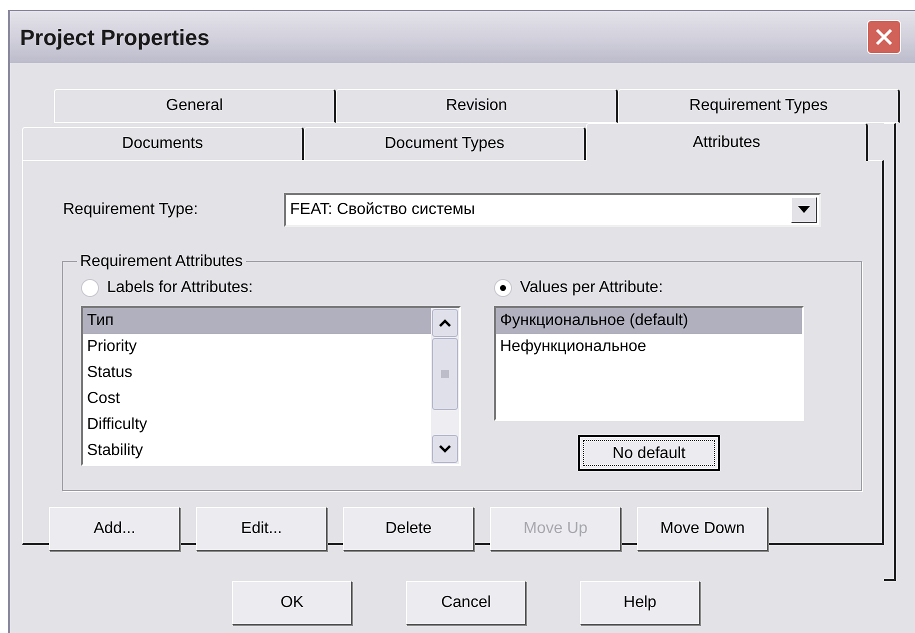 The width and height of the screenshot is (915, 633). Describe the element at coordinates (466, 603) in the screenshot. I see `dialog-button: Cancel` at that location.